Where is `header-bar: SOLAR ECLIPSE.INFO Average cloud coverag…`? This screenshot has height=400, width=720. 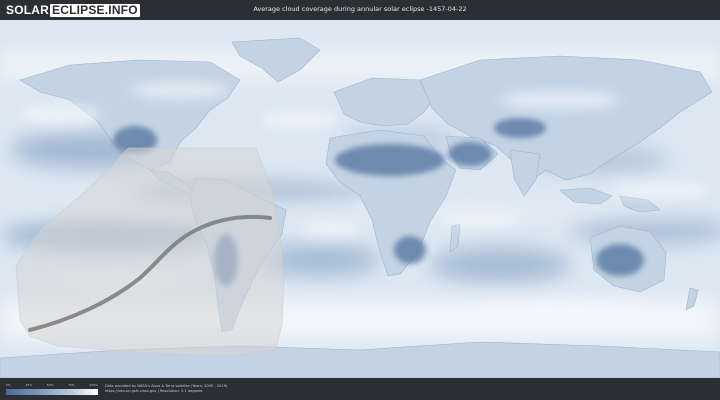
header-bar: SOLAR ECLIPSE.INFO Average cloud coverag… is located at coordinates (360, 10).